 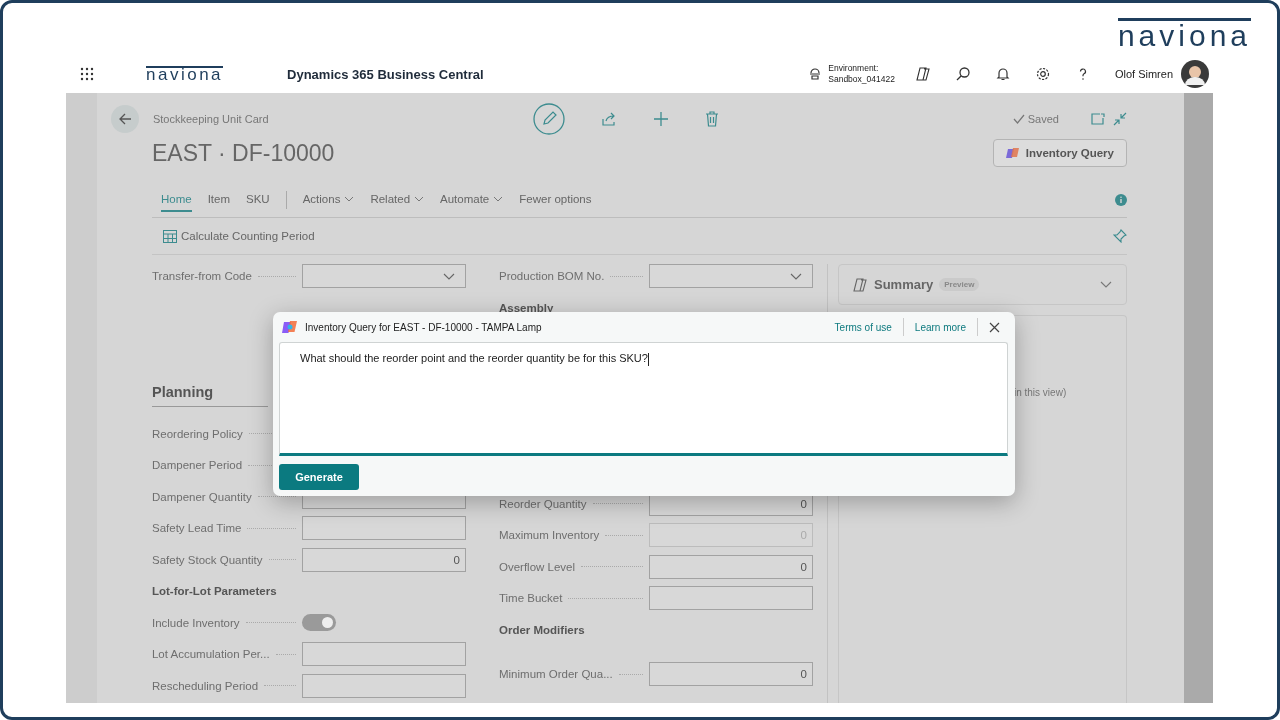 I want to click on save-status: Saved, so click(x=1043, y=119).